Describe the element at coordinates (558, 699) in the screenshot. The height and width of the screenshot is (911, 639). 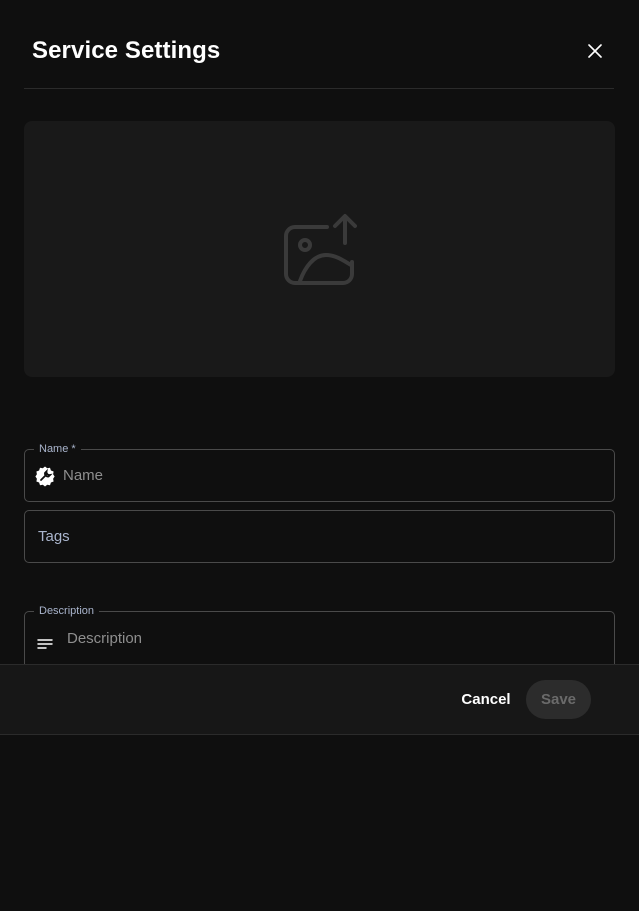
I see `save-button: Save` at that location.